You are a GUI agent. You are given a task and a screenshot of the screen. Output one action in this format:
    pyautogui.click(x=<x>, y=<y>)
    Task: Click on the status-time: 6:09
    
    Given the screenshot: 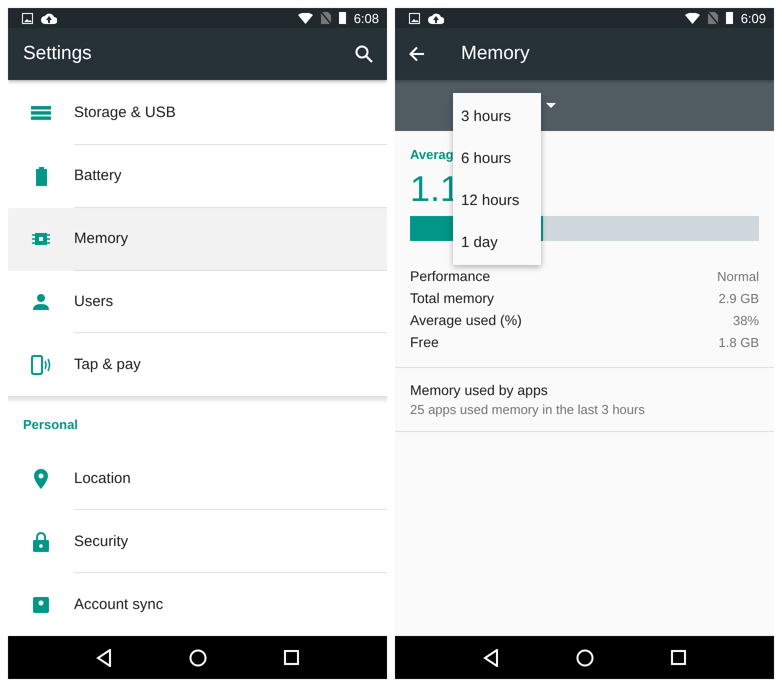 What is the action you would take?
    pyautogui.click(x=753, y=18)
    